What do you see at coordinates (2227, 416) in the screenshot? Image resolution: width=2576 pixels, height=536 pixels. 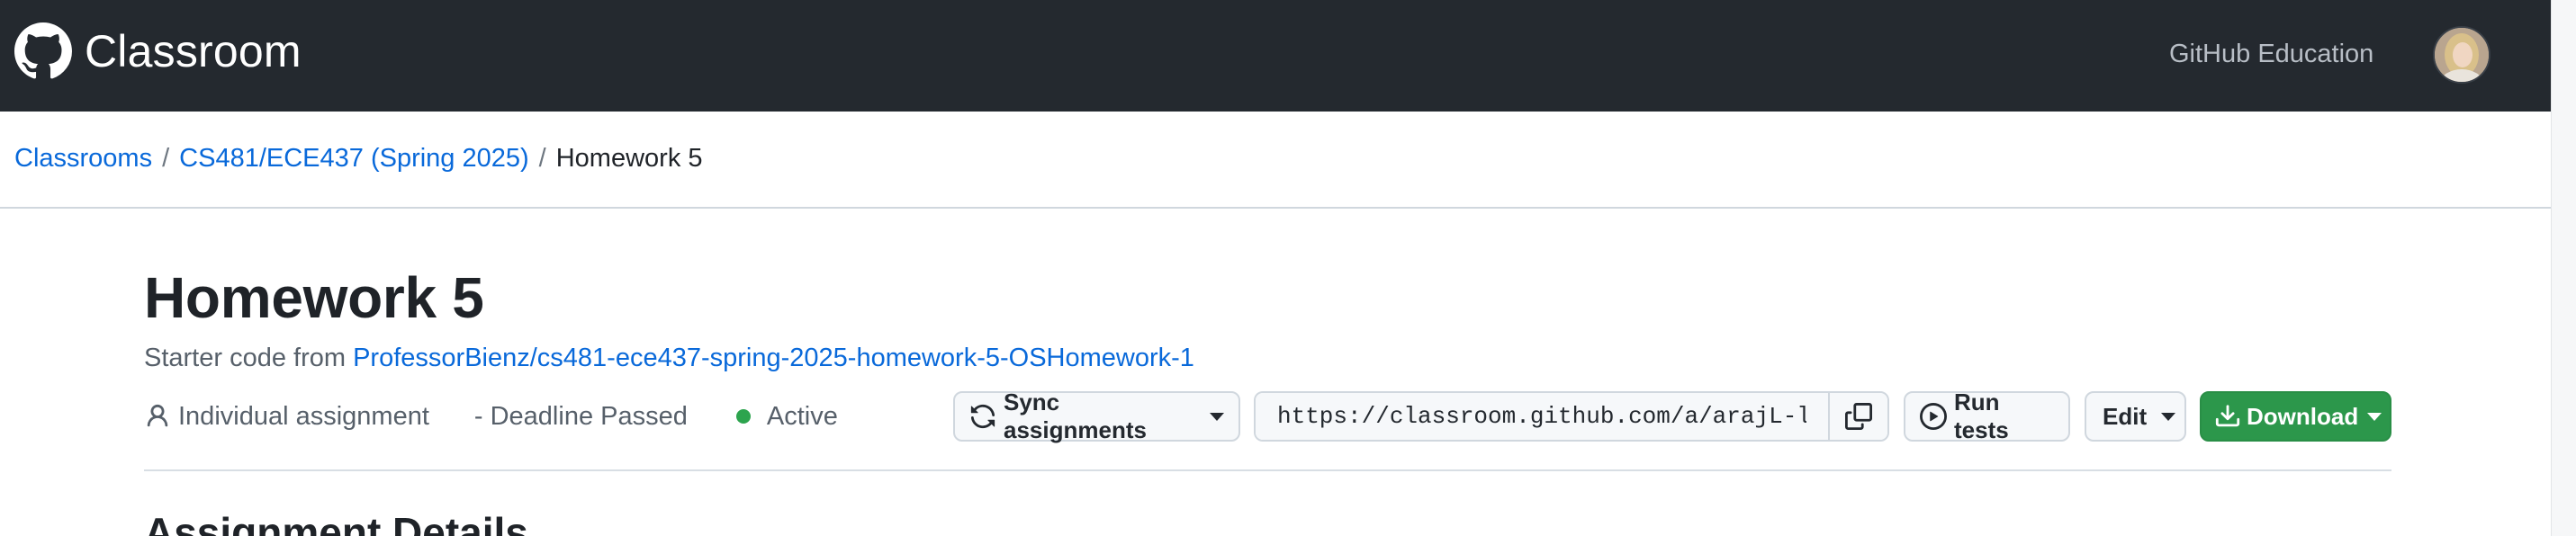 I see `download-icon` at bounding box center [2227, 416].